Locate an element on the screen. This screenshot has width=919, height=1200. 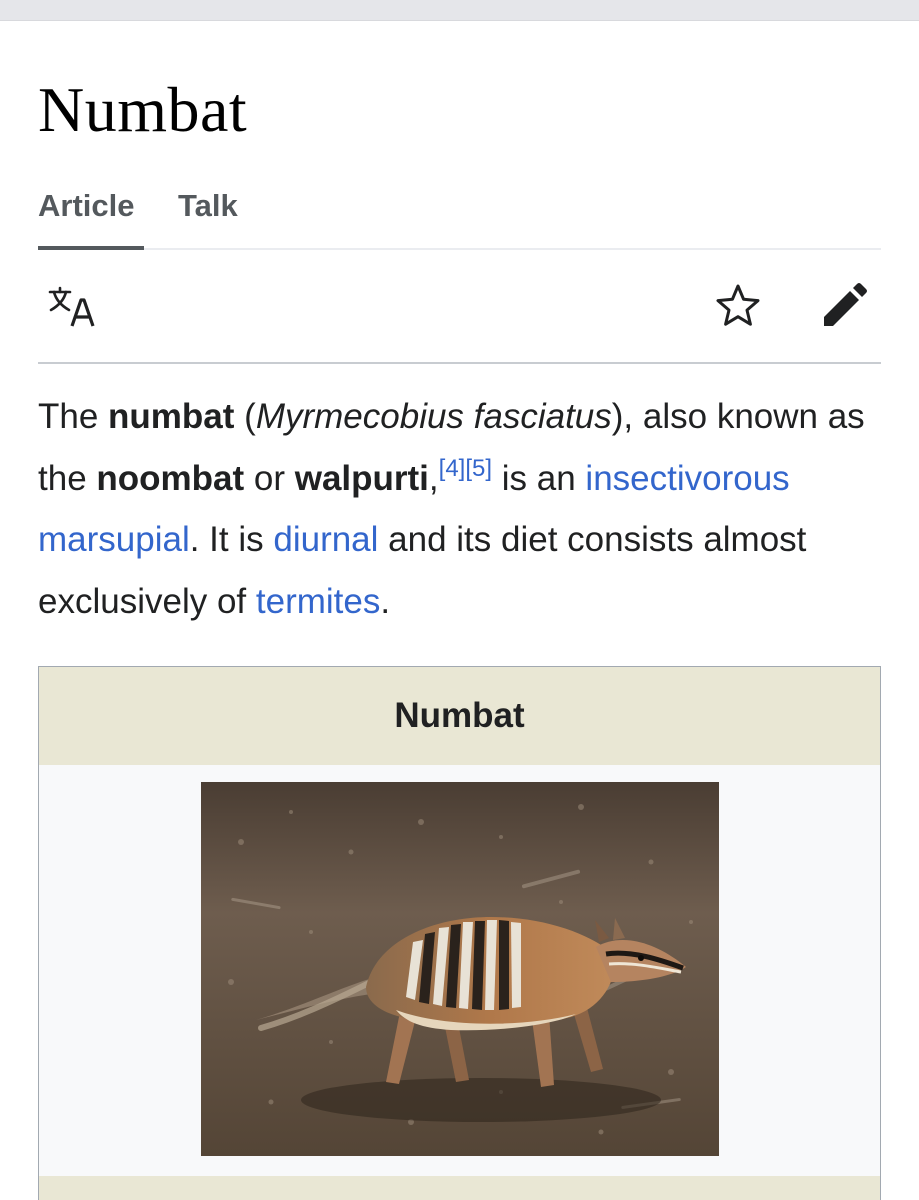
watch-button is located at coordinates (738, 306).